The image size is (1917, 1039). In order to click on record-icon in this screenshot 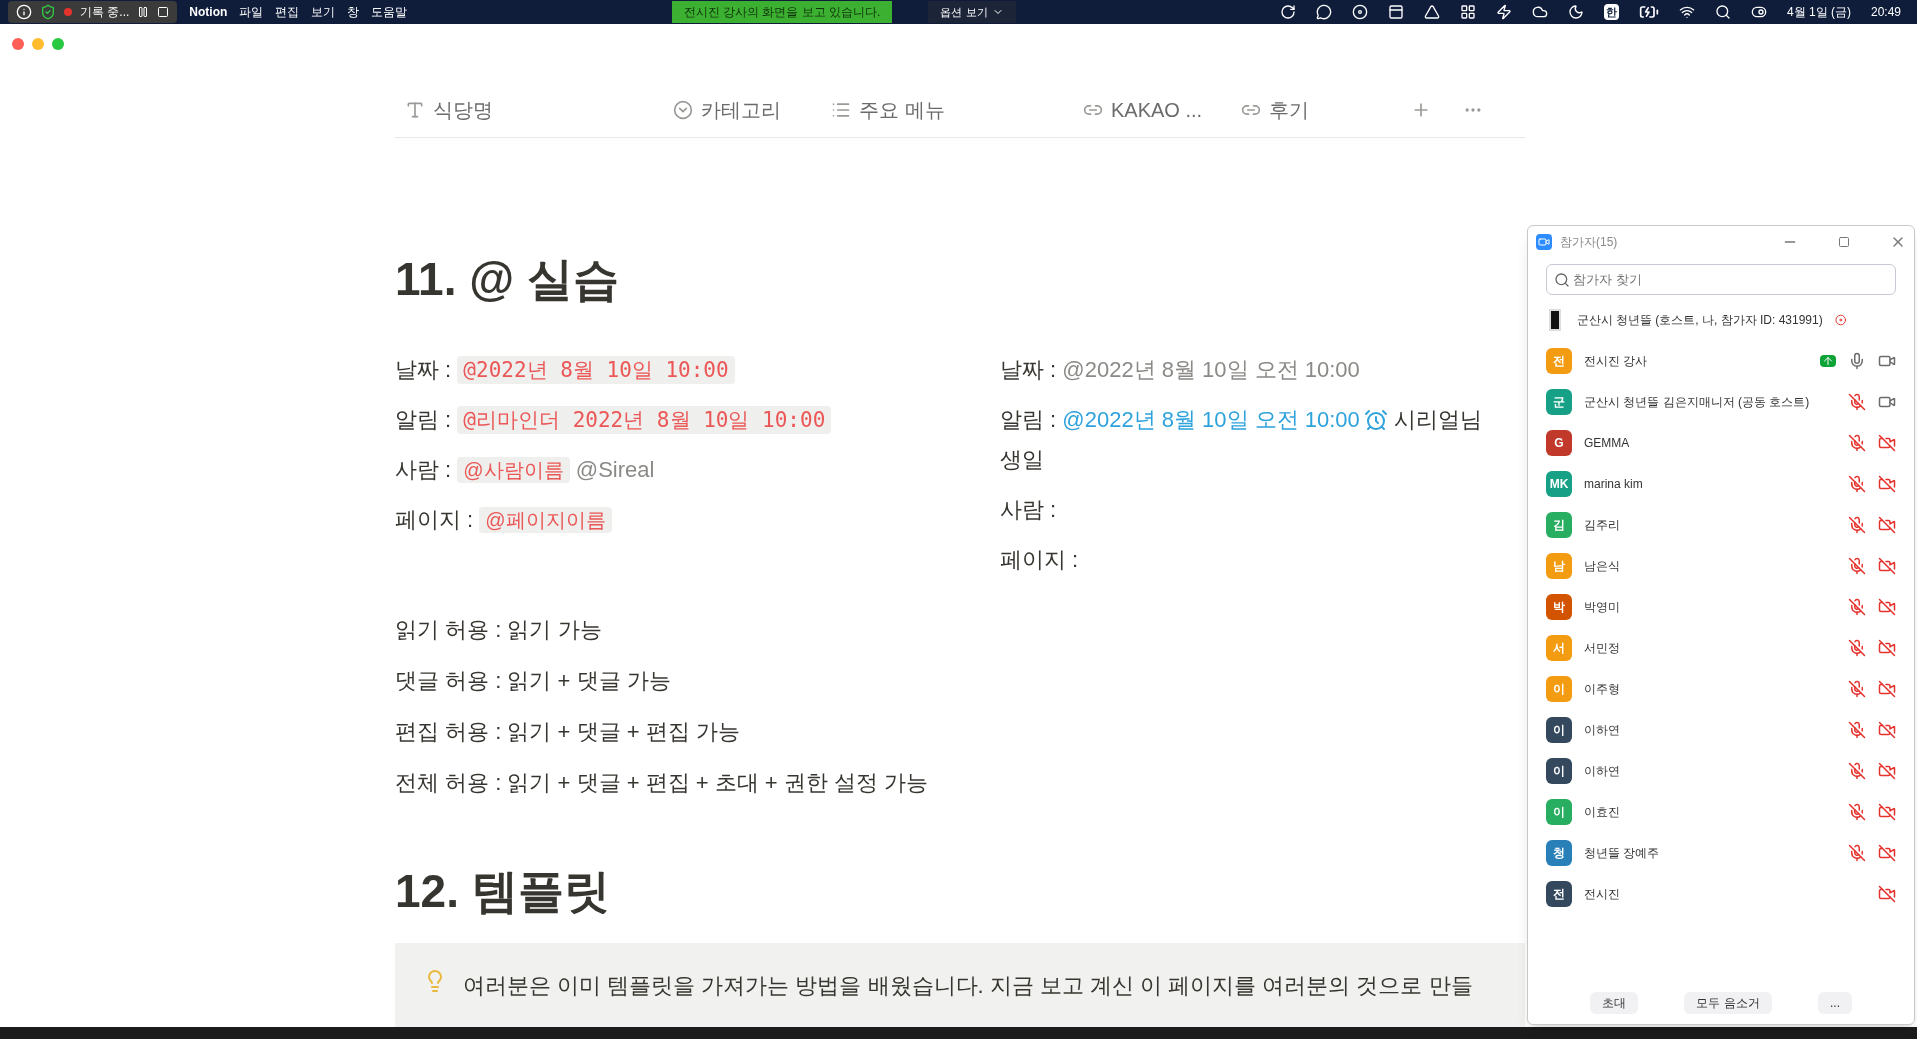, I will do `click(1359, 12)`.